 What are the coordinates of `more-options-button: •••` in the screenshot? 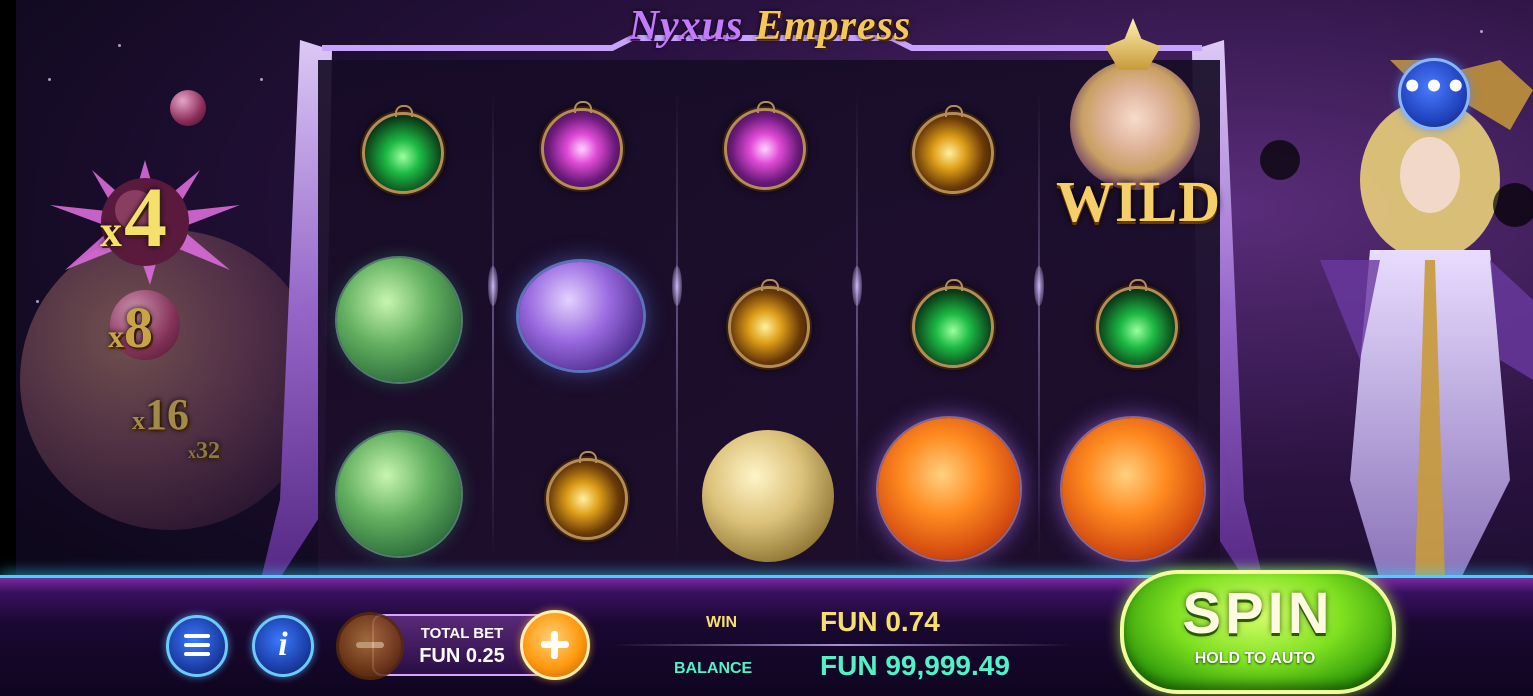 It's located at (1434, 94).